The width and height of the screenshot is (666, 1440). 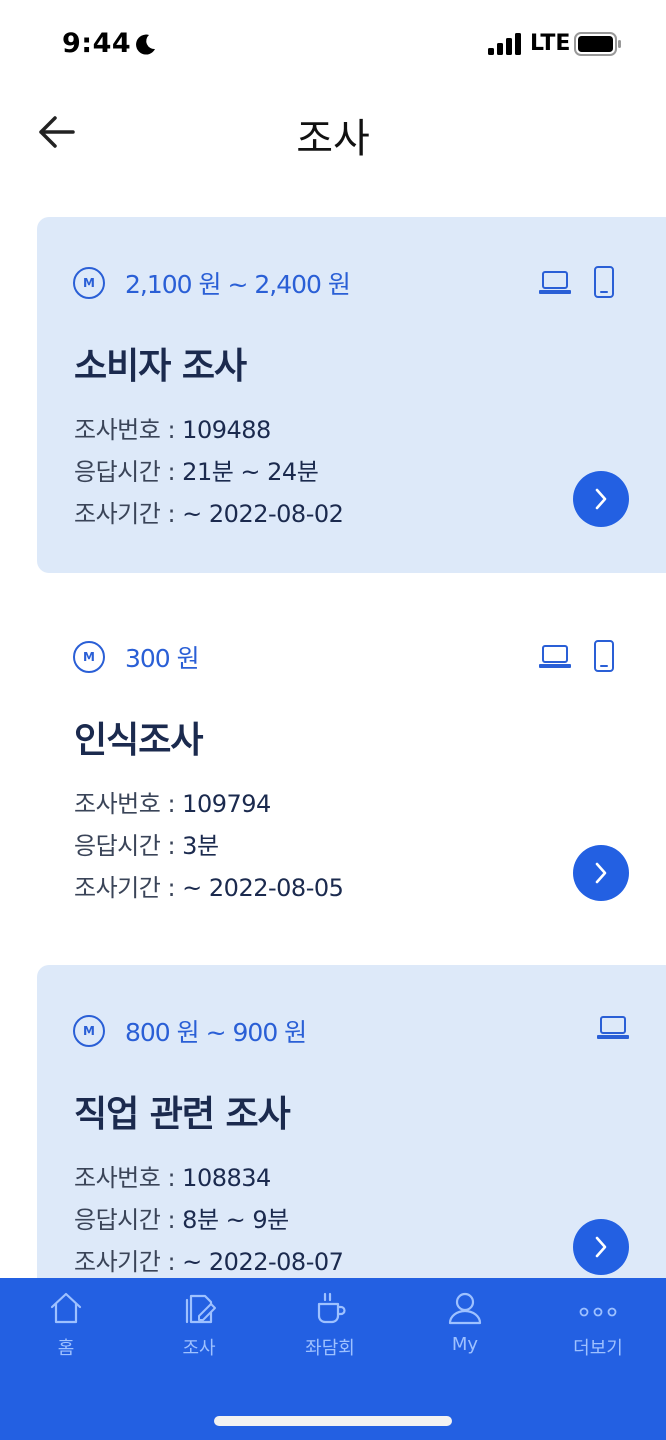 What do you see at coordinates (235, 1220) in the screenshot?
I see `response-time-value: 8분 ~ 9분` at bounding box center [235, 1220].